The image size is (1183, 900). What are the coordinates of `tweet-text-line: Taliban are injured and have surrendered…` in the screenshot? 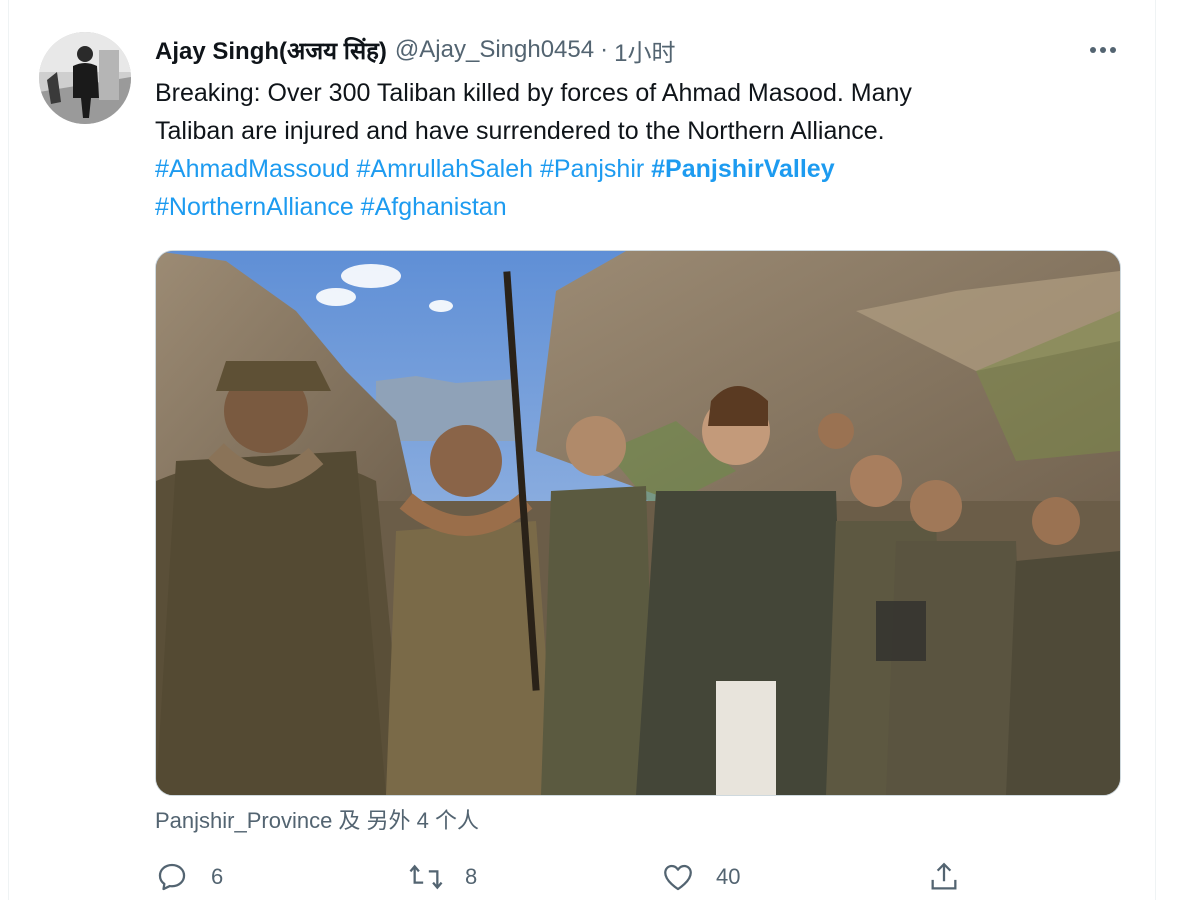 It's located at (520, 131).